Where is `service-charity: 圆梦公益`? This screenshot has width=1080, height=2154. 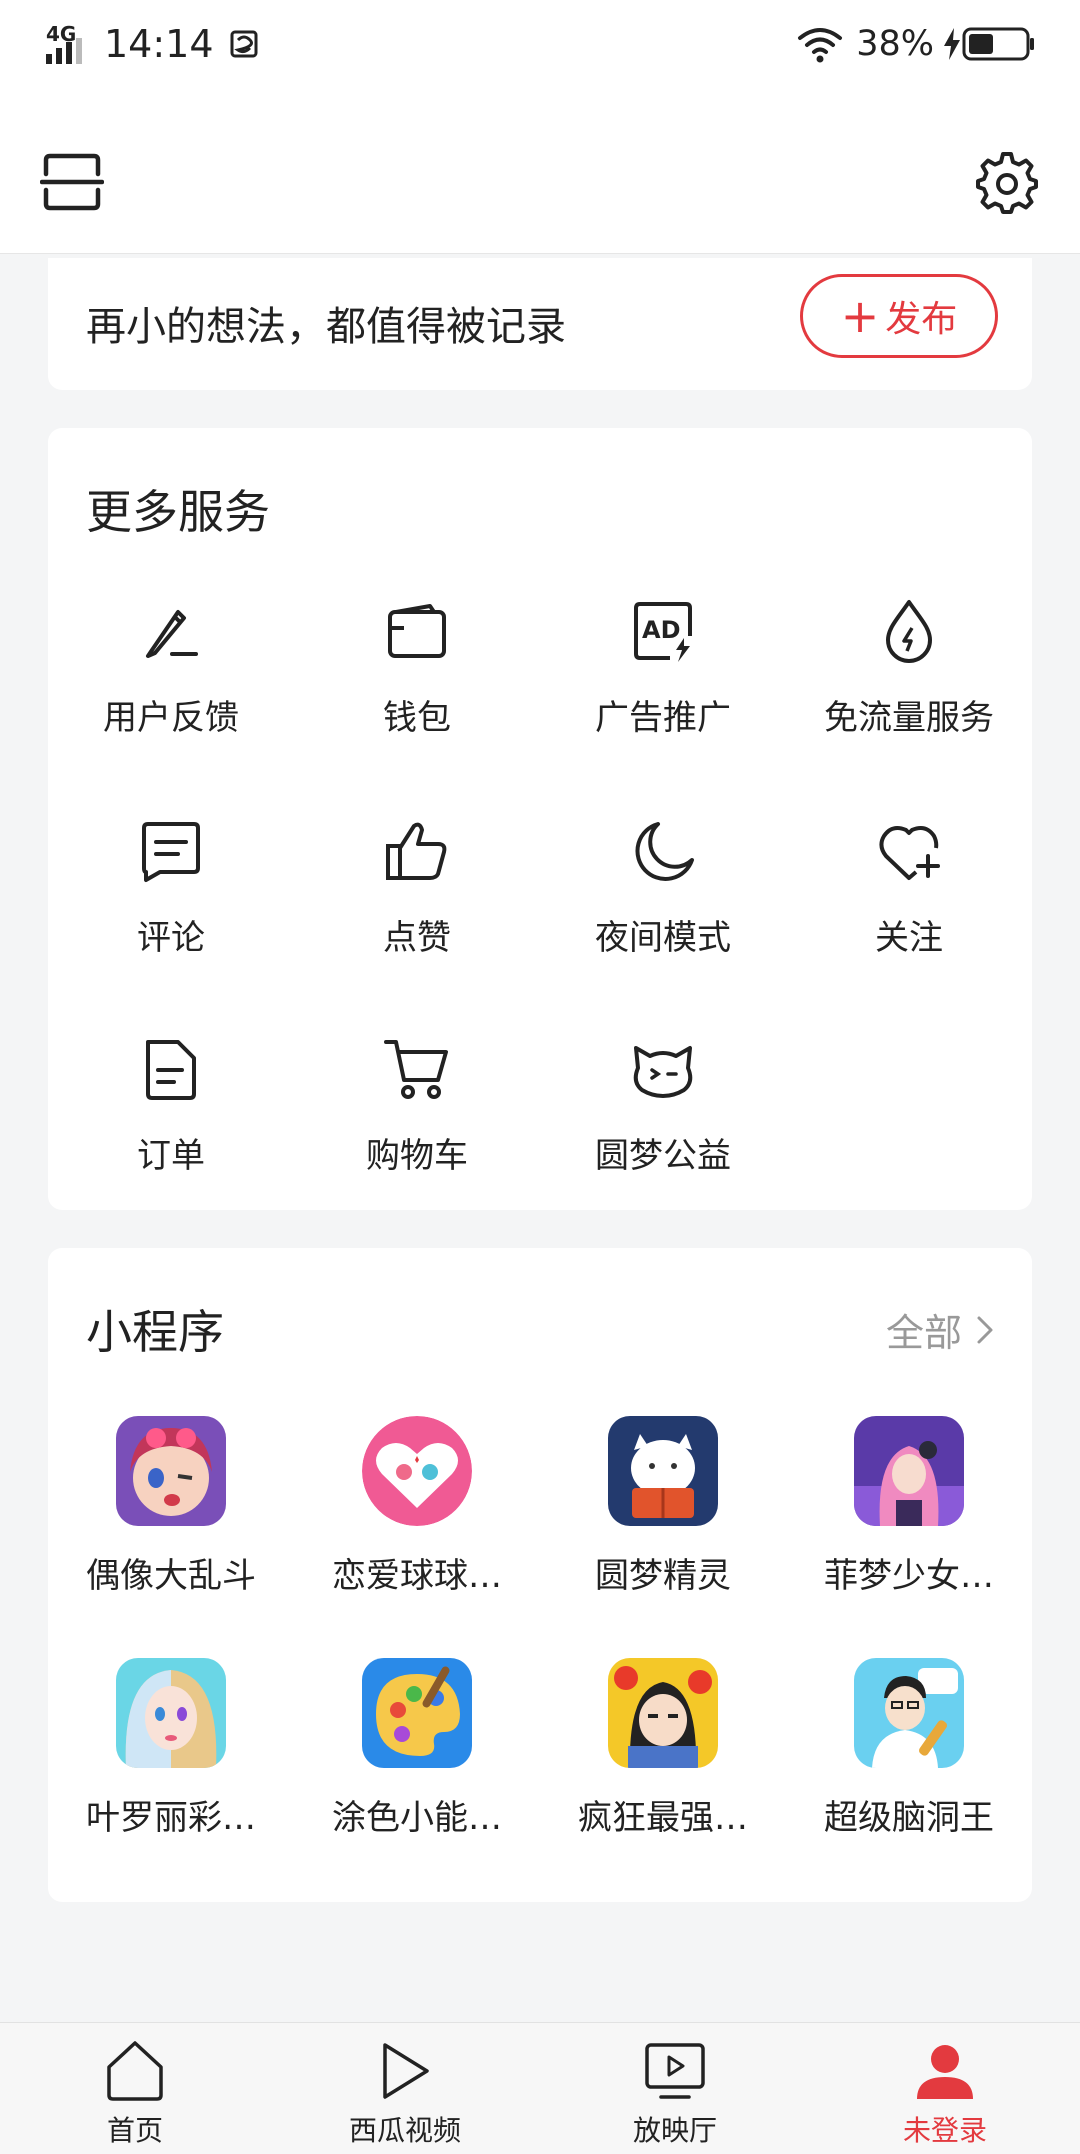 service-charity: 圆梦公益 is located at coordinates (663, 1131).